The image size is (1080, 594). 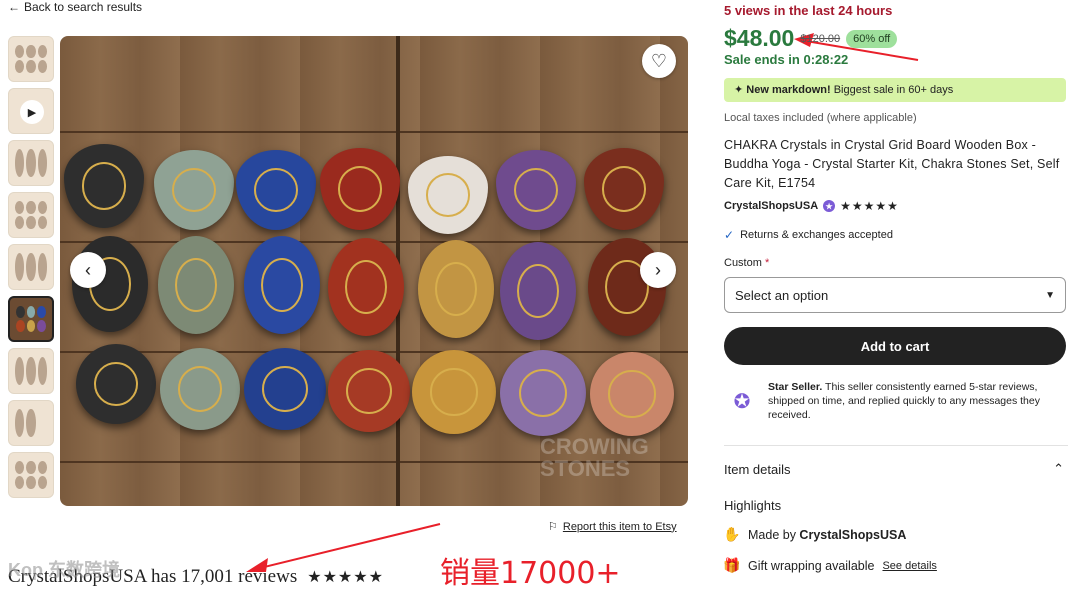 What do you see at coordinates (909, 566) in the screenshot?
I see `see-details-link: See details` at bounding box center [909, 566].